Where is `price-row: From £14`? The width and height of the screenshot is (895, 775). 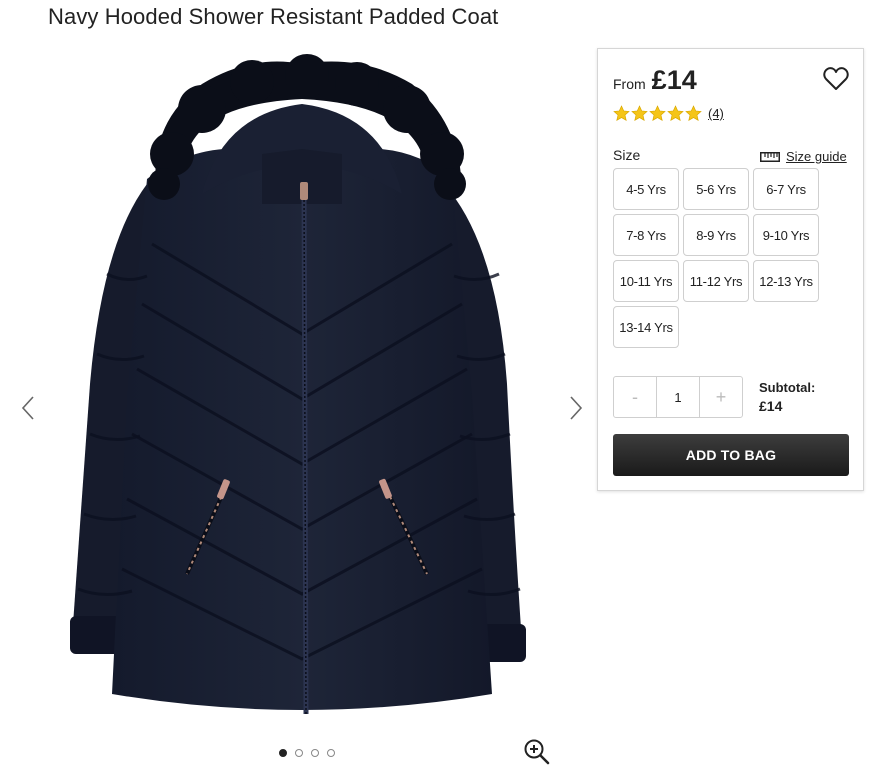
price-row: From £14 is located at coordinates (655, 80).